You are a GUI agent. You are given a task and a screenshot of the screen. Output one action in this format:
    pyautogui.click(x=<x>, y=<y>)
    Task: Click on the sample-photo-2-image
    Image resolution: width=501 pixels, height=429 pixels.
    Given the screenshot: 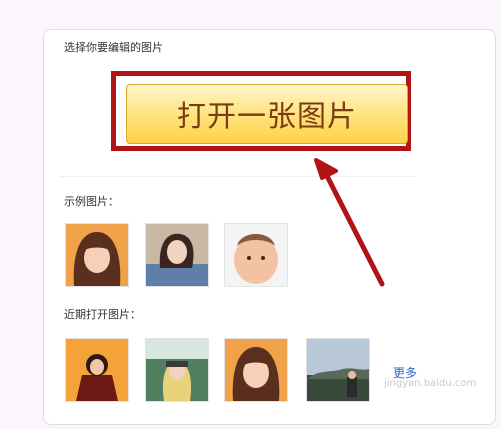 What is the action you would take?
    pyautogui.click(x=177, y=255)
    